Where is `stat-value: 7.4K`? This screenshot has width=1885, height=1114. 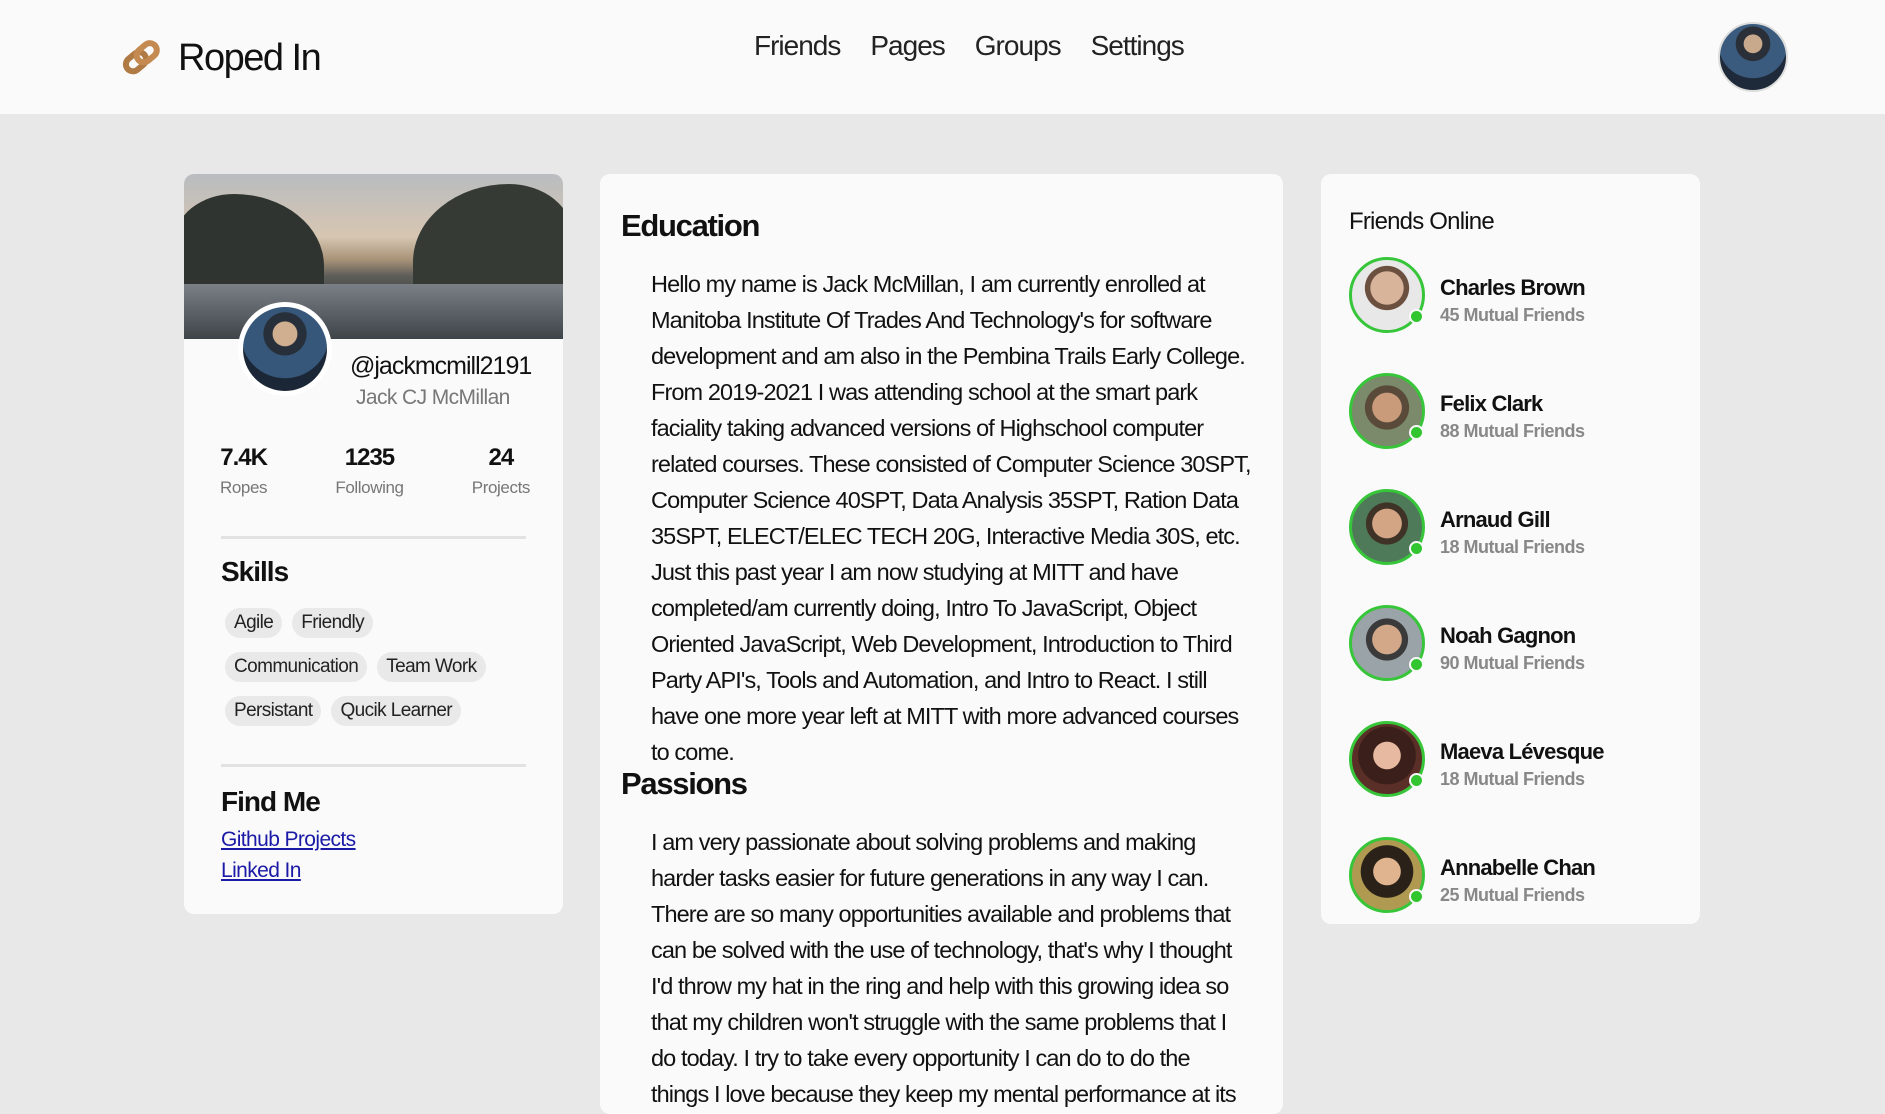 stat-value: 7.4K is located at coordinates (244, 457).